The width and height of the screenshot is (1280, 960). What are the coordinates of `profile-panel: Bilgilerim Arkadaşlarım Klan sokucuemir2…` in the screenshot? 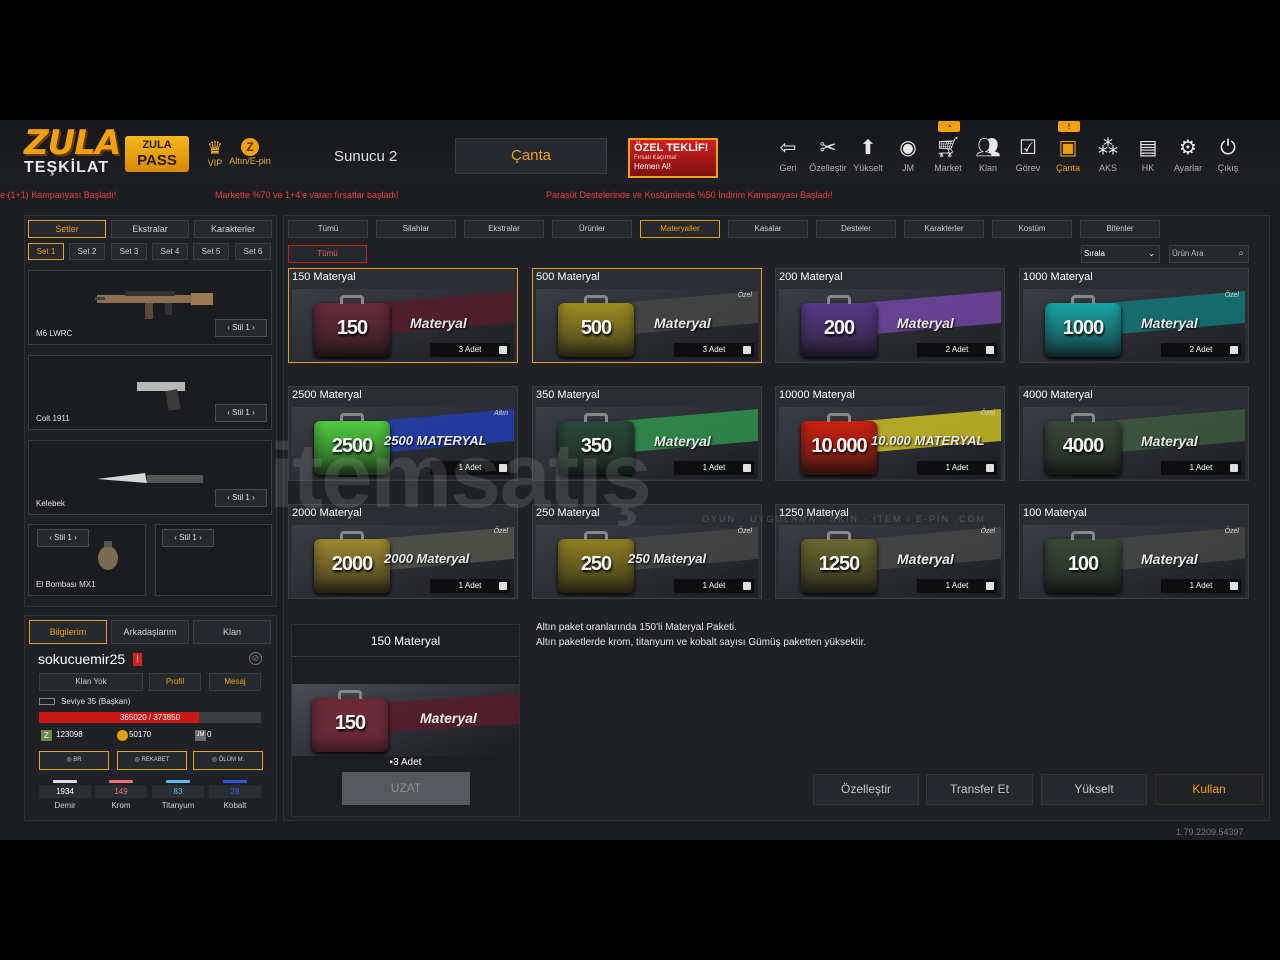 It's located at (150, 718).